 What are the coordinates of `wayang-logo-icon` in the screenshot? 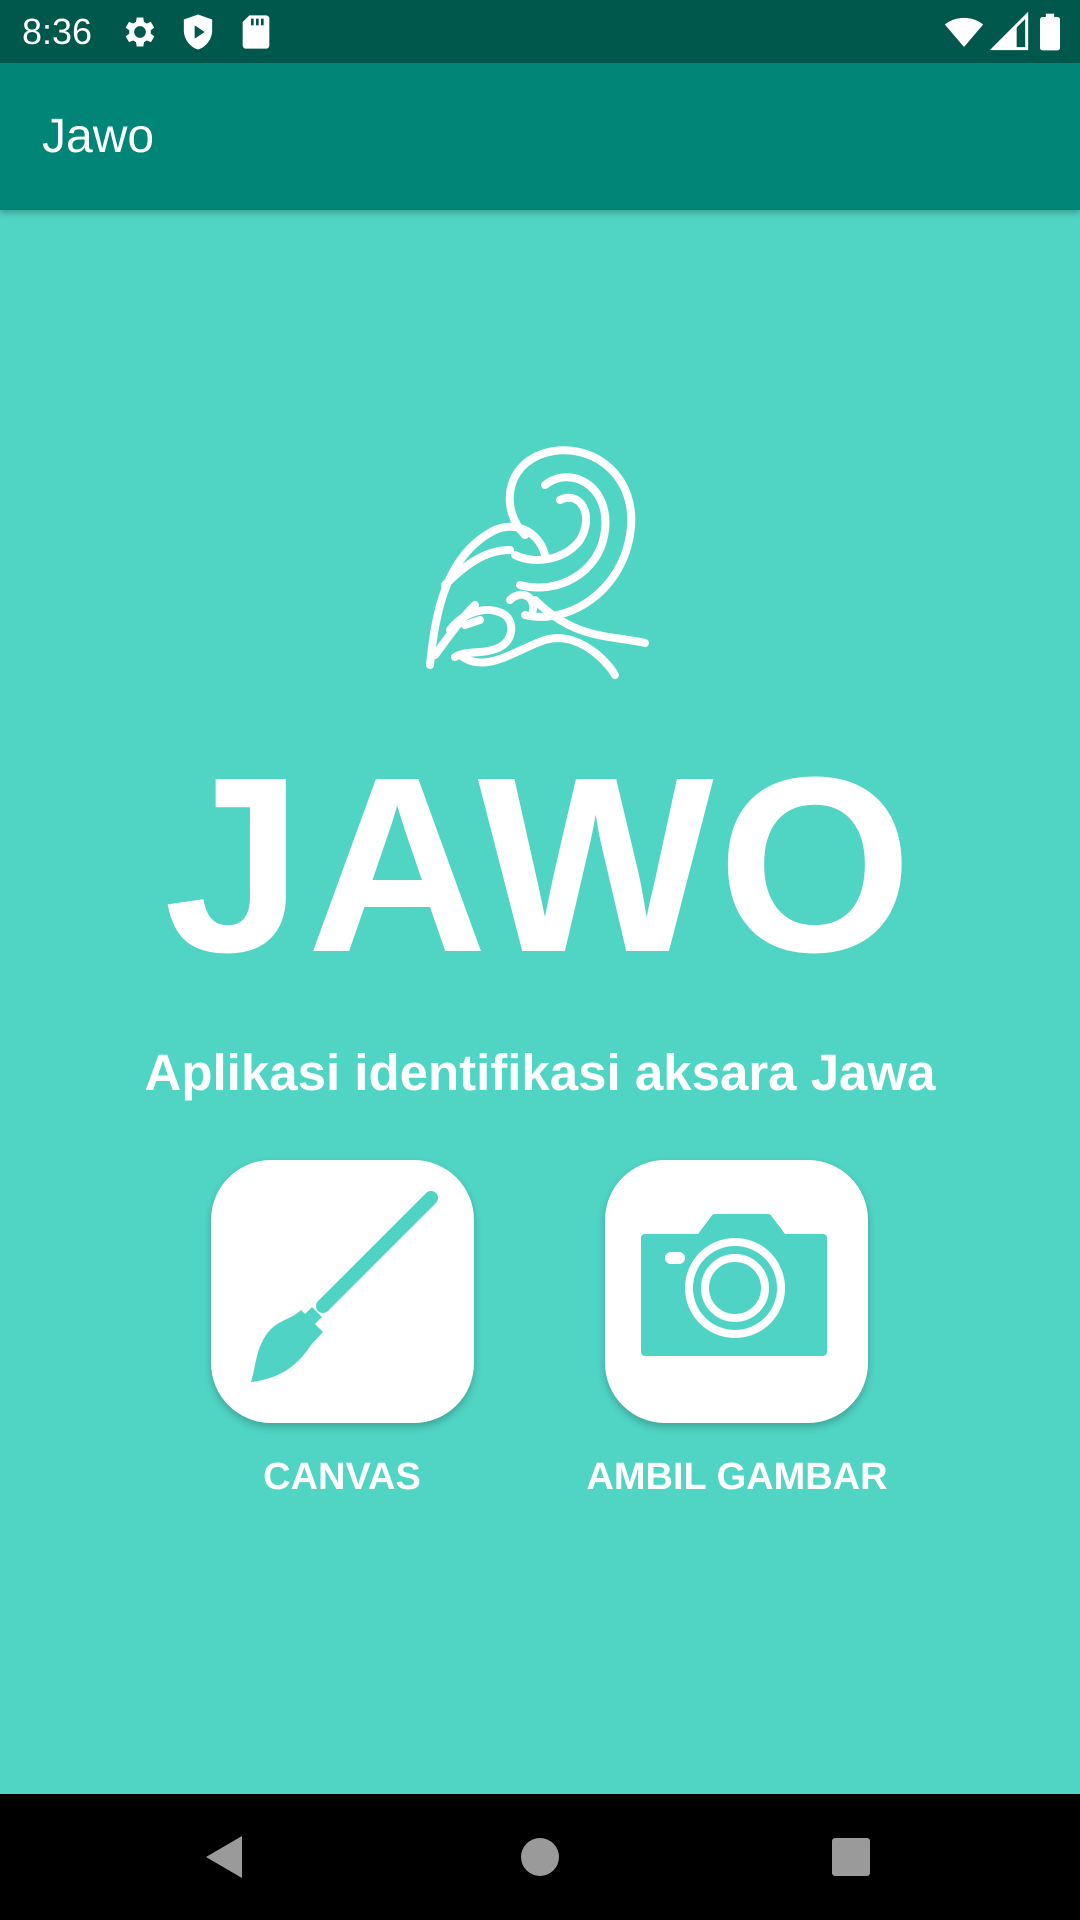 It's located at (540, 555).